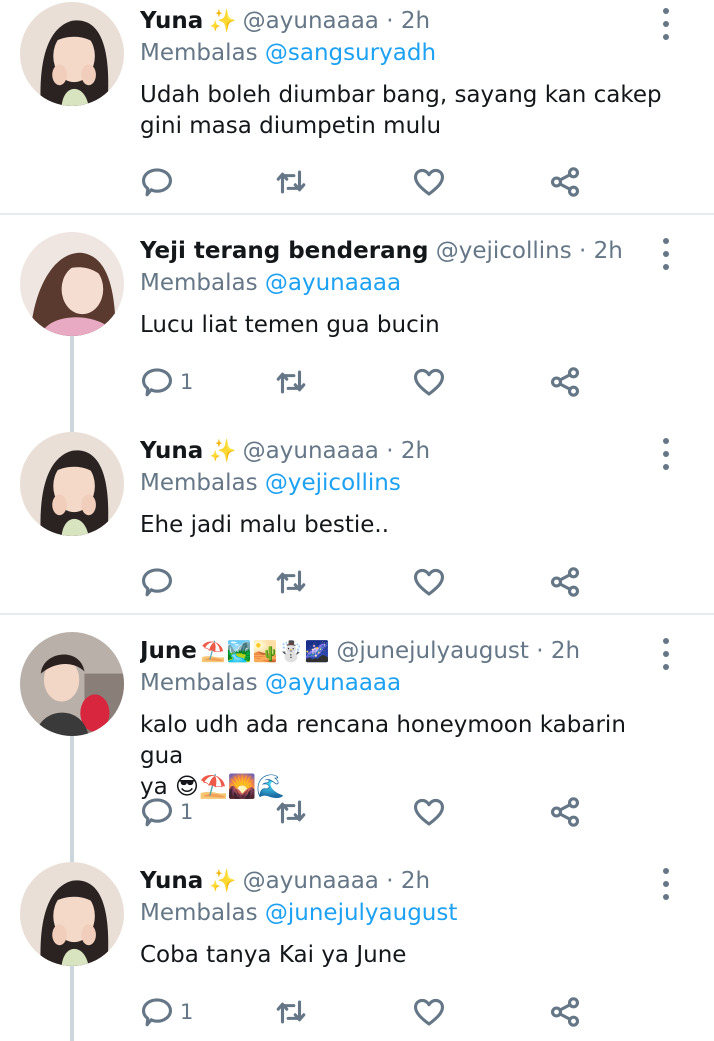 The width and height of the screenshot is (714, 1041). Describe the element at coordinates (361, 913) in the screenshot. I see `mention-link: @junejulyaugust` at that location.